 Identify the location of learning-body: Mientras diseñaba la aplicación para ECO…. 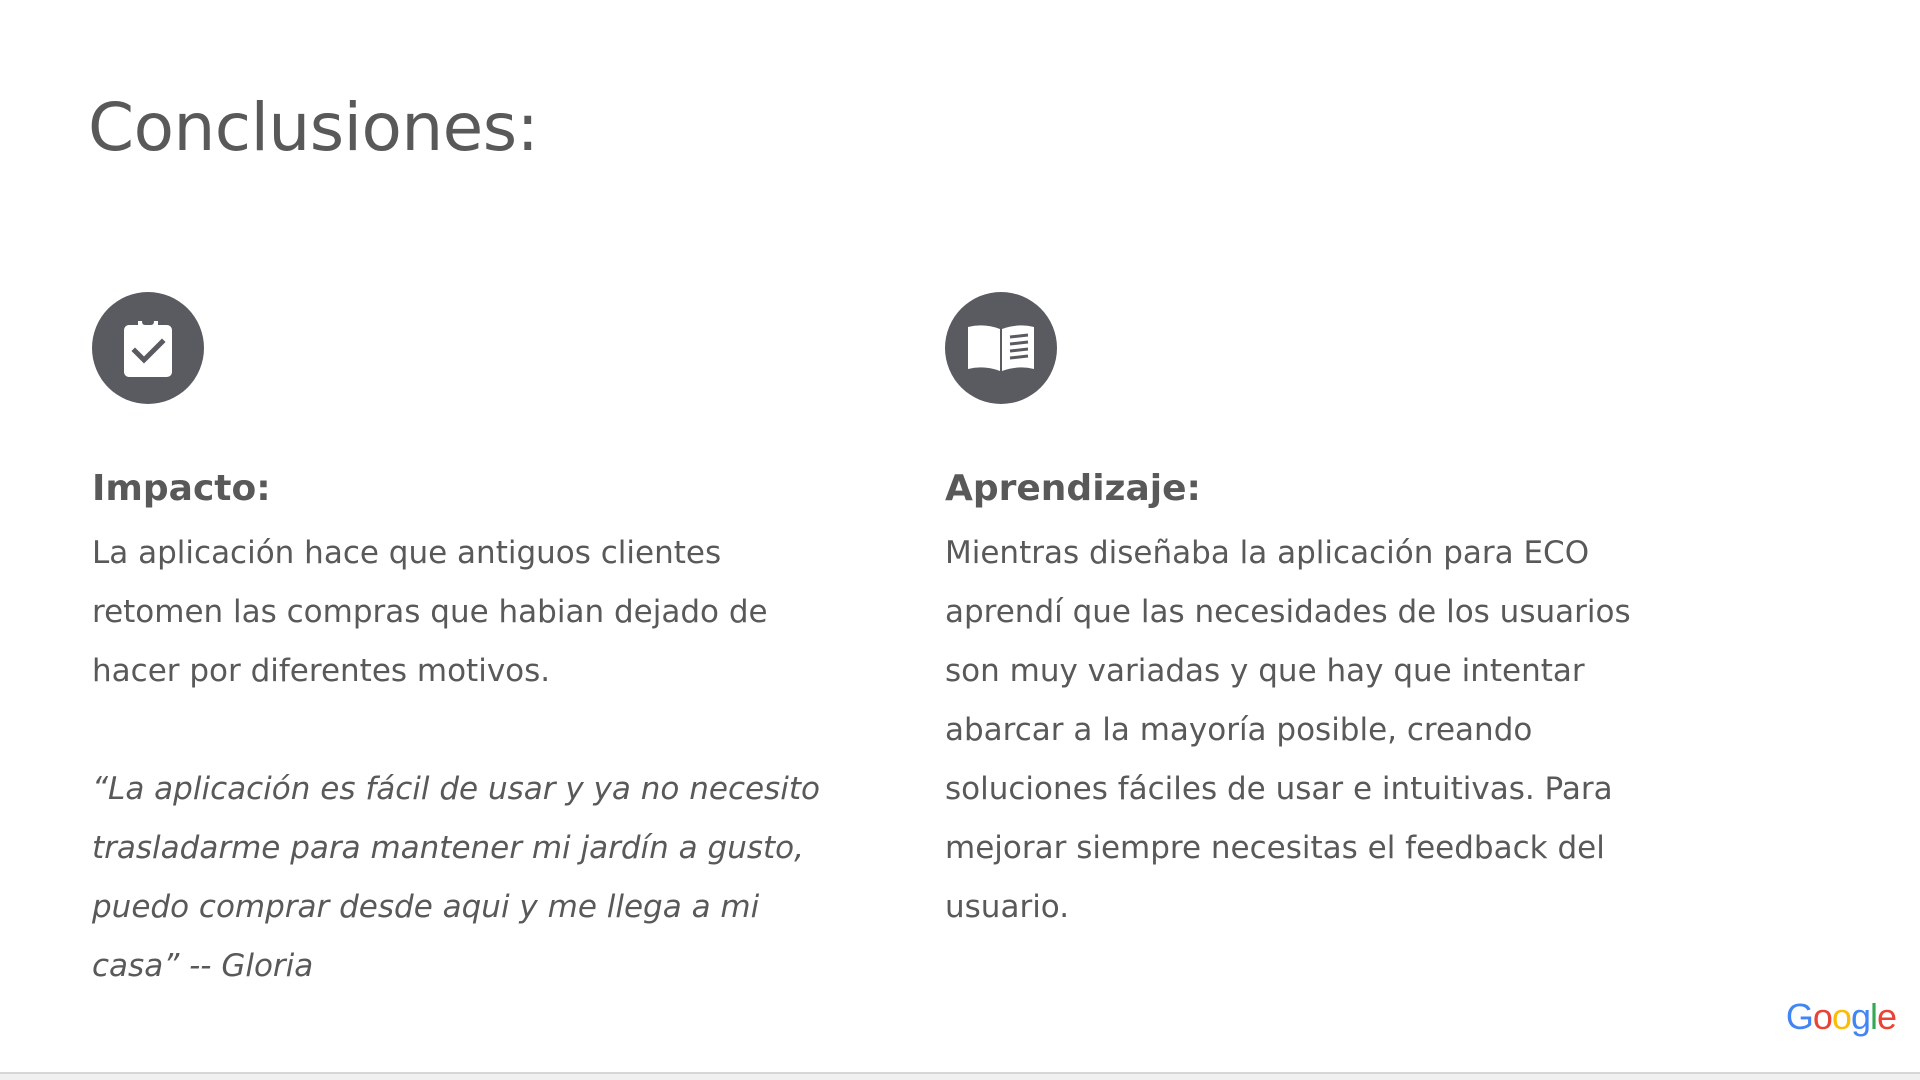
(1288, 730).